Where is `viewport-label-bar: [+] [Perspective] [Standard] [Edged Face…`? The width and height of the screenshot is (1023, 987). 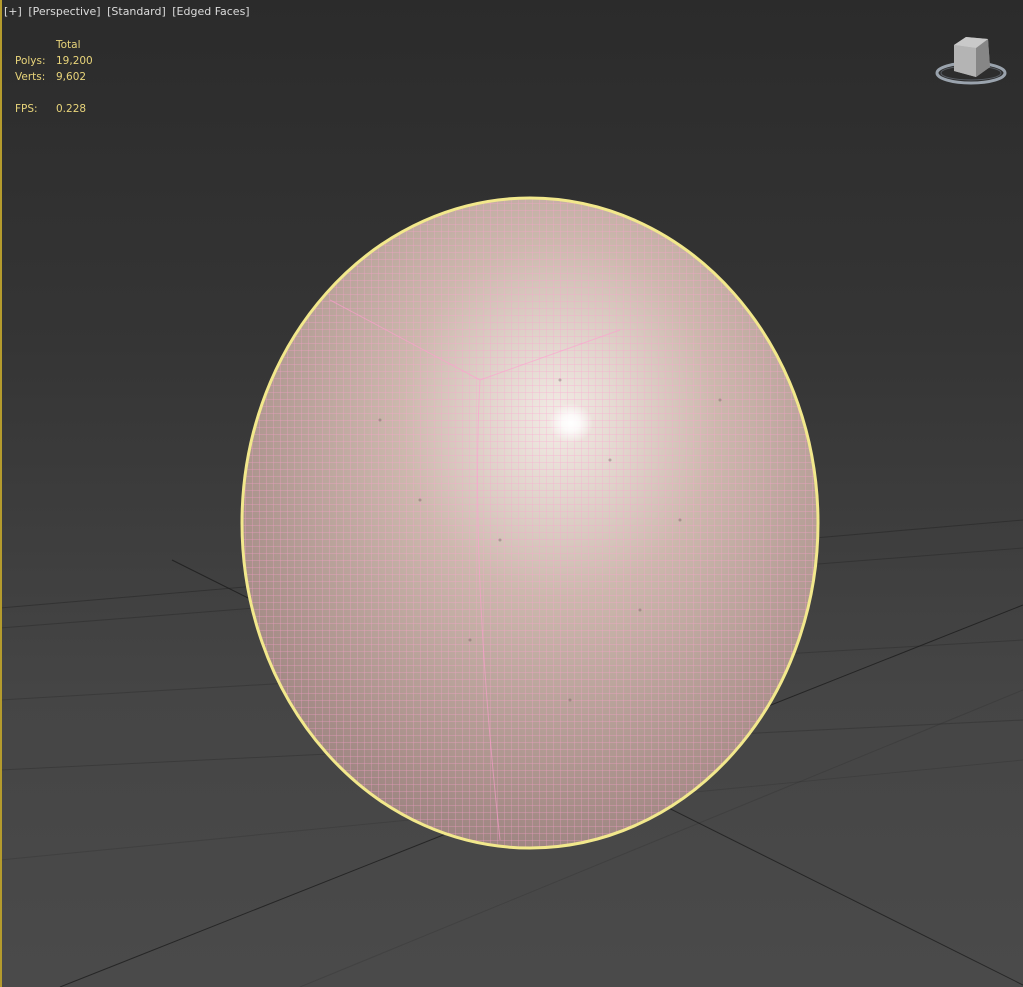
viewport-label-bar: [+] [Perspective] [Standard] [Edged Face… is located at coordinates (128, 13).